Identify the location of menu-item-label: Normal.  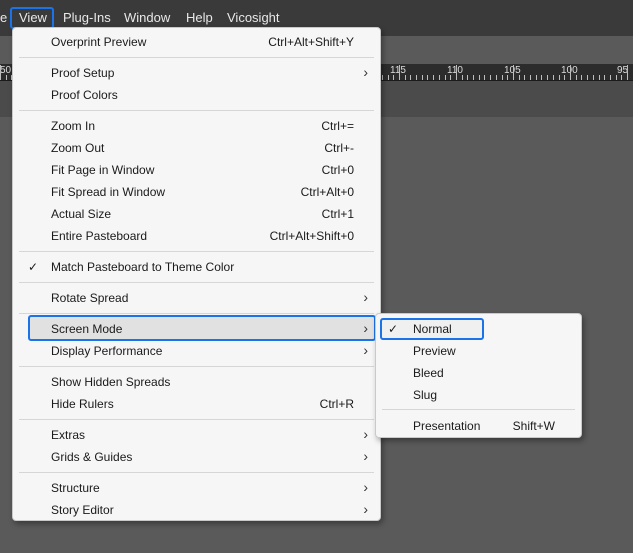
(432, 329).